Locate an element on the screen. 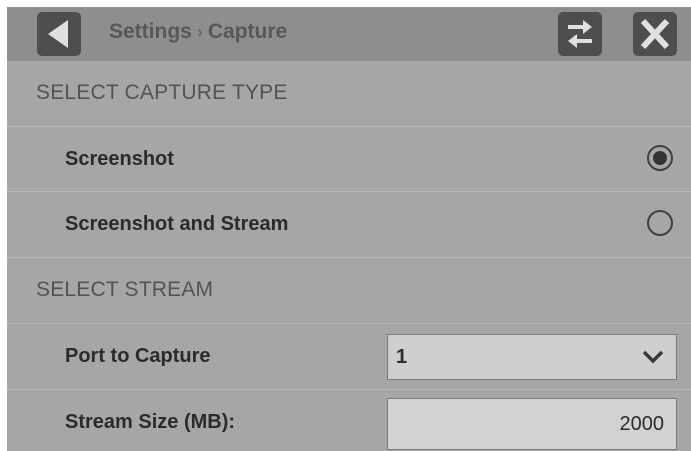  stream-size-input: 2000 is located at coordinates (532, 424).